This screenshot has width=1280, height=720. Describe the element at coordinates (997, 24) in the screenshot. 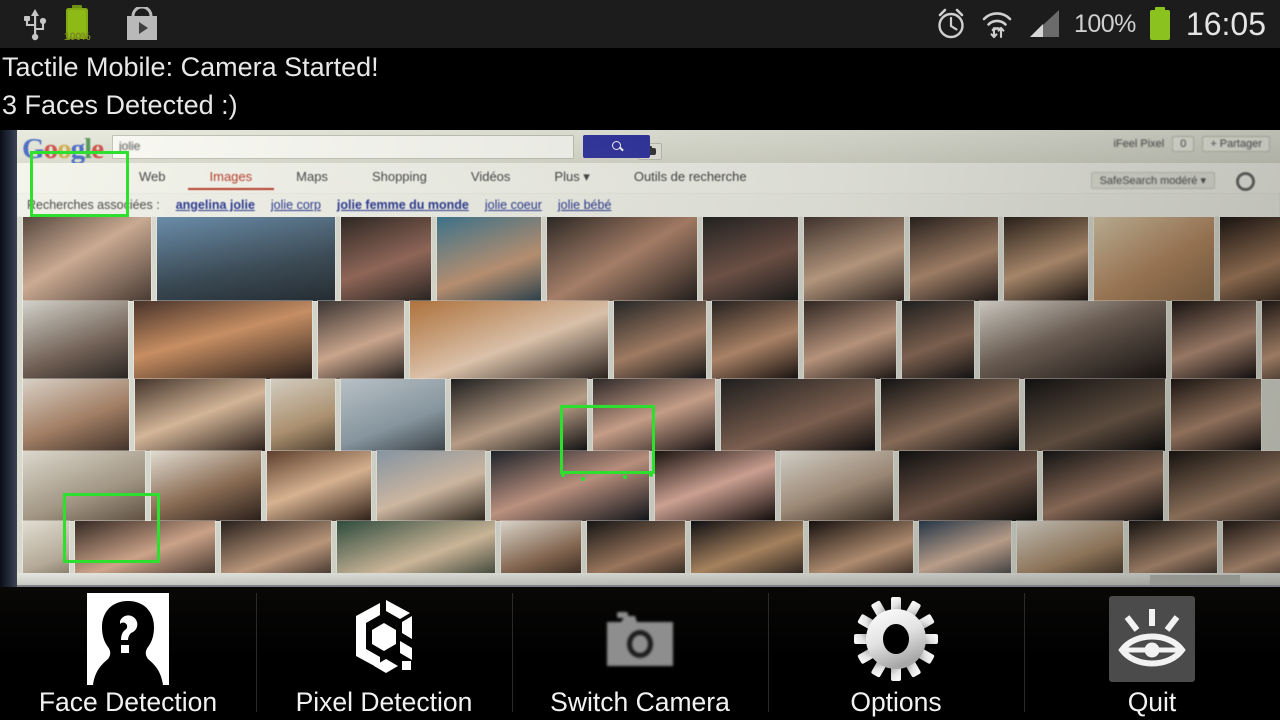

I see `wifi-icon` at that location.